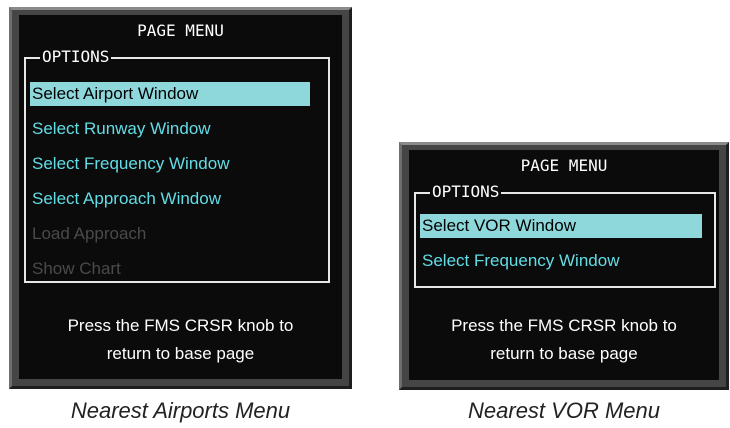  I want to click on menu-item-select-runway-window: Select Runway Window, so click(120, 129).